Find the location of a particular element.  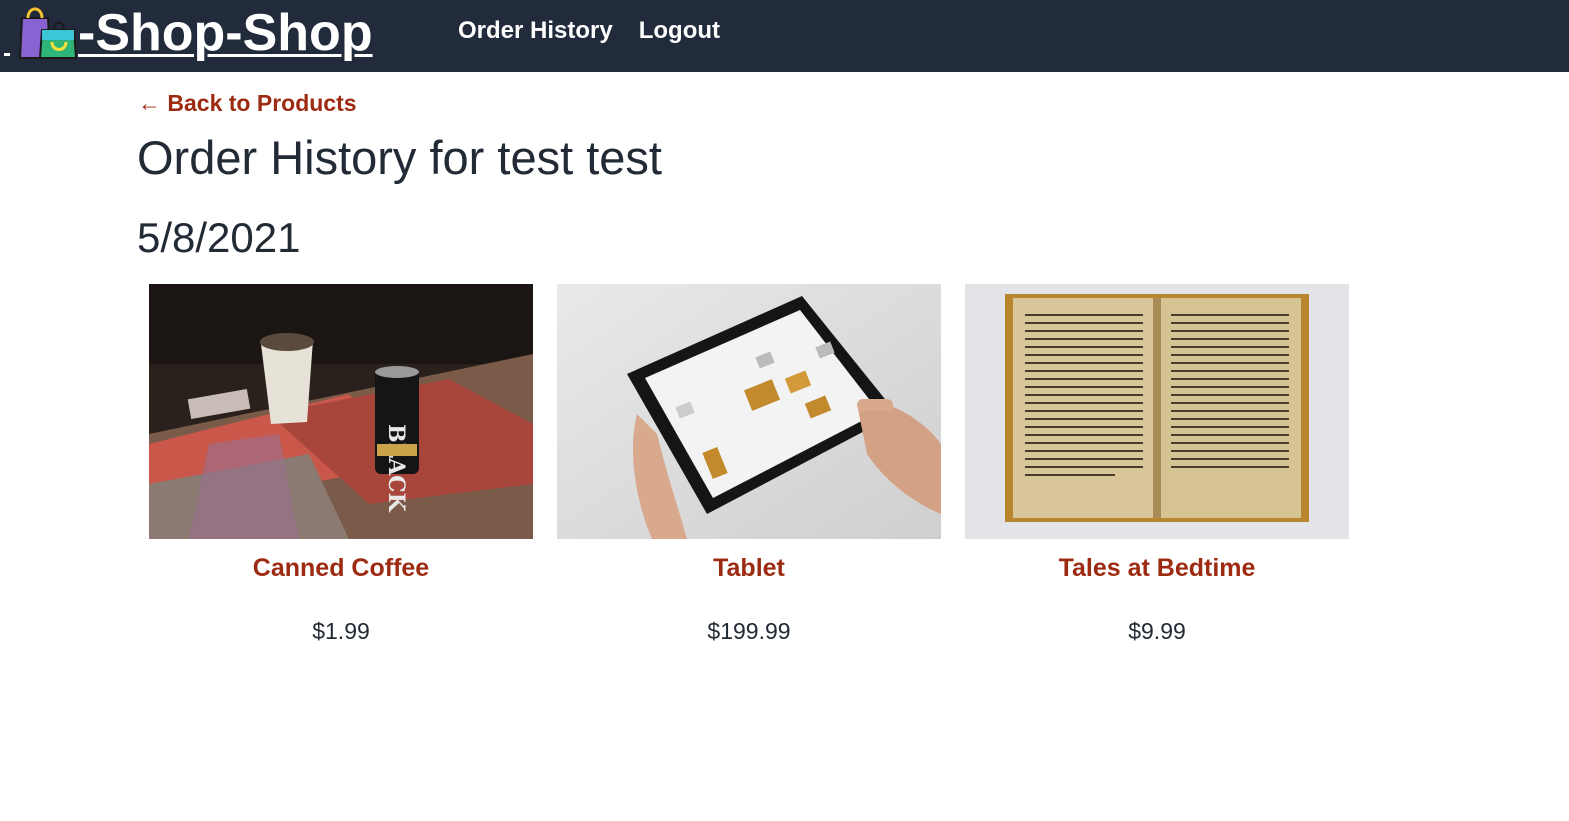

order-item: BLACK Canned Coffee $1.99 is located at coordinates (341, 464).